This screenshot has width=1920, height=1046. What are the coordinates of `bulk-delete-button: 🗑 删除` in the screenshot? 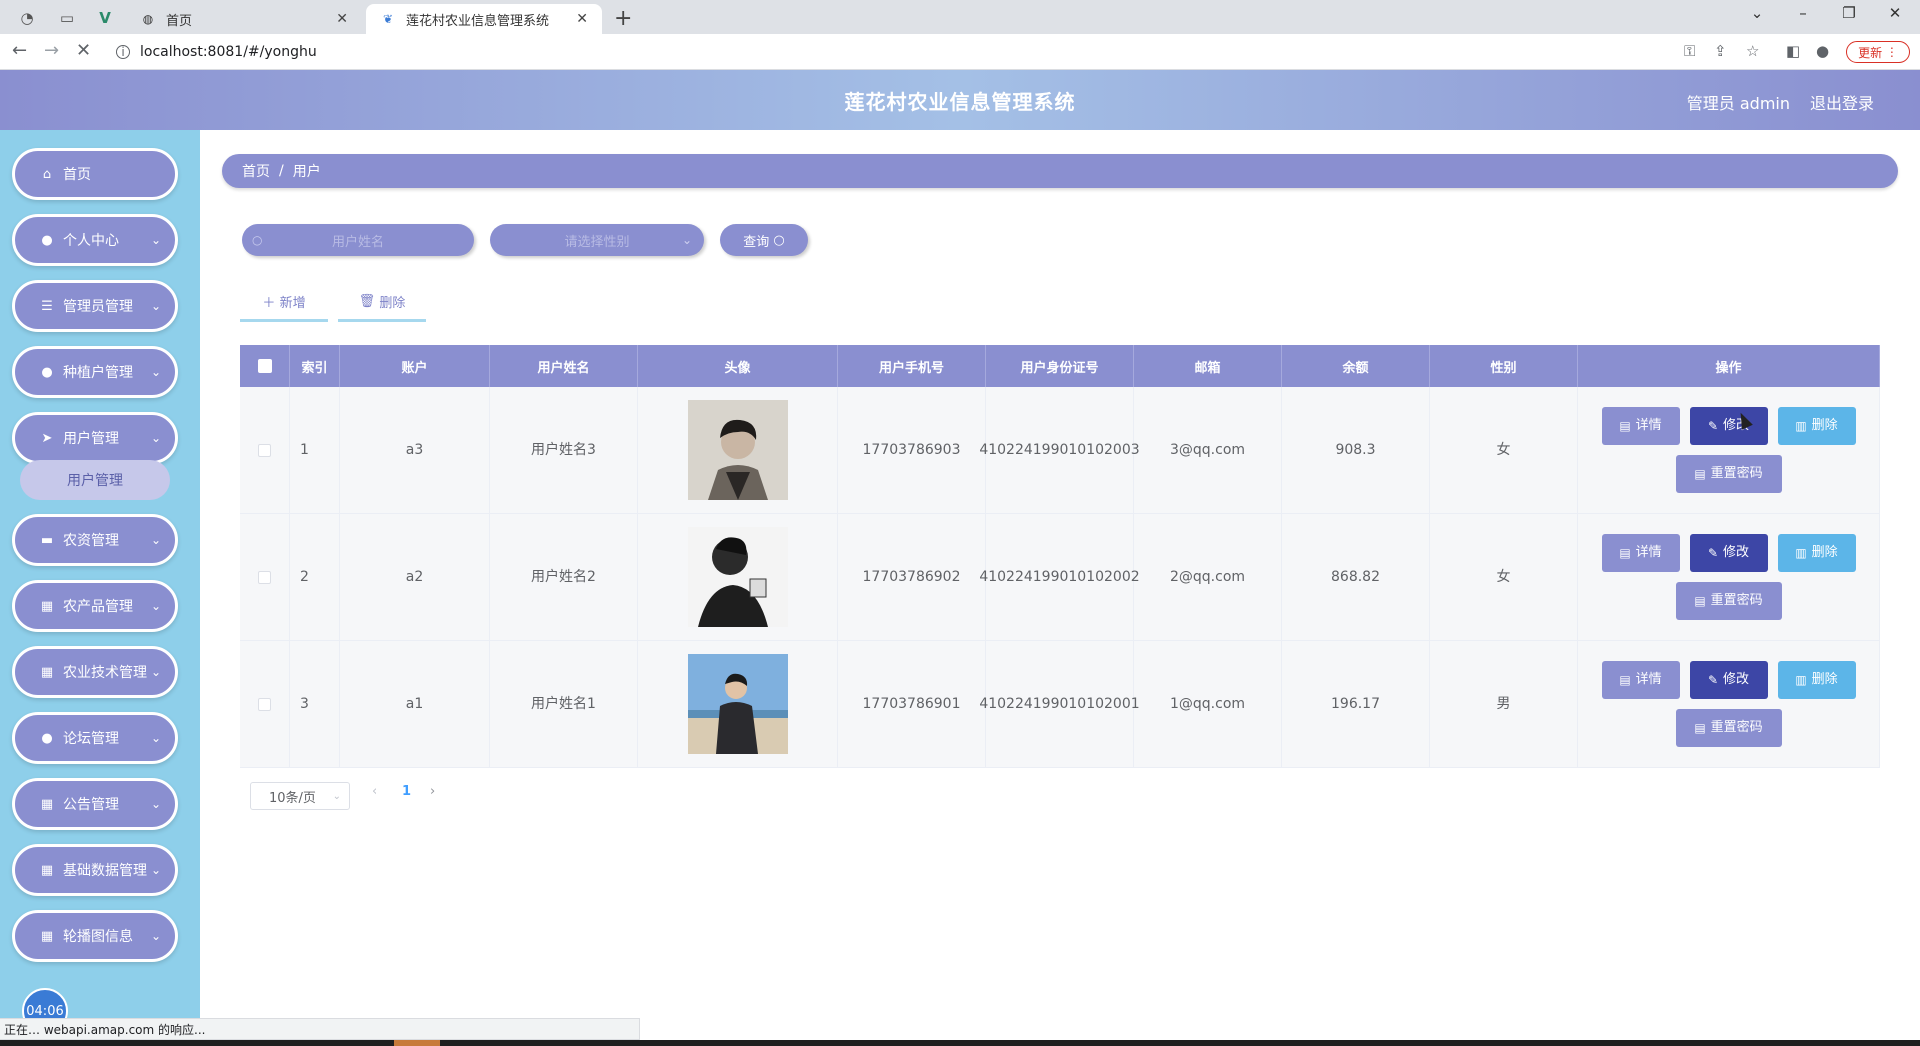 It's located at (382, 303).